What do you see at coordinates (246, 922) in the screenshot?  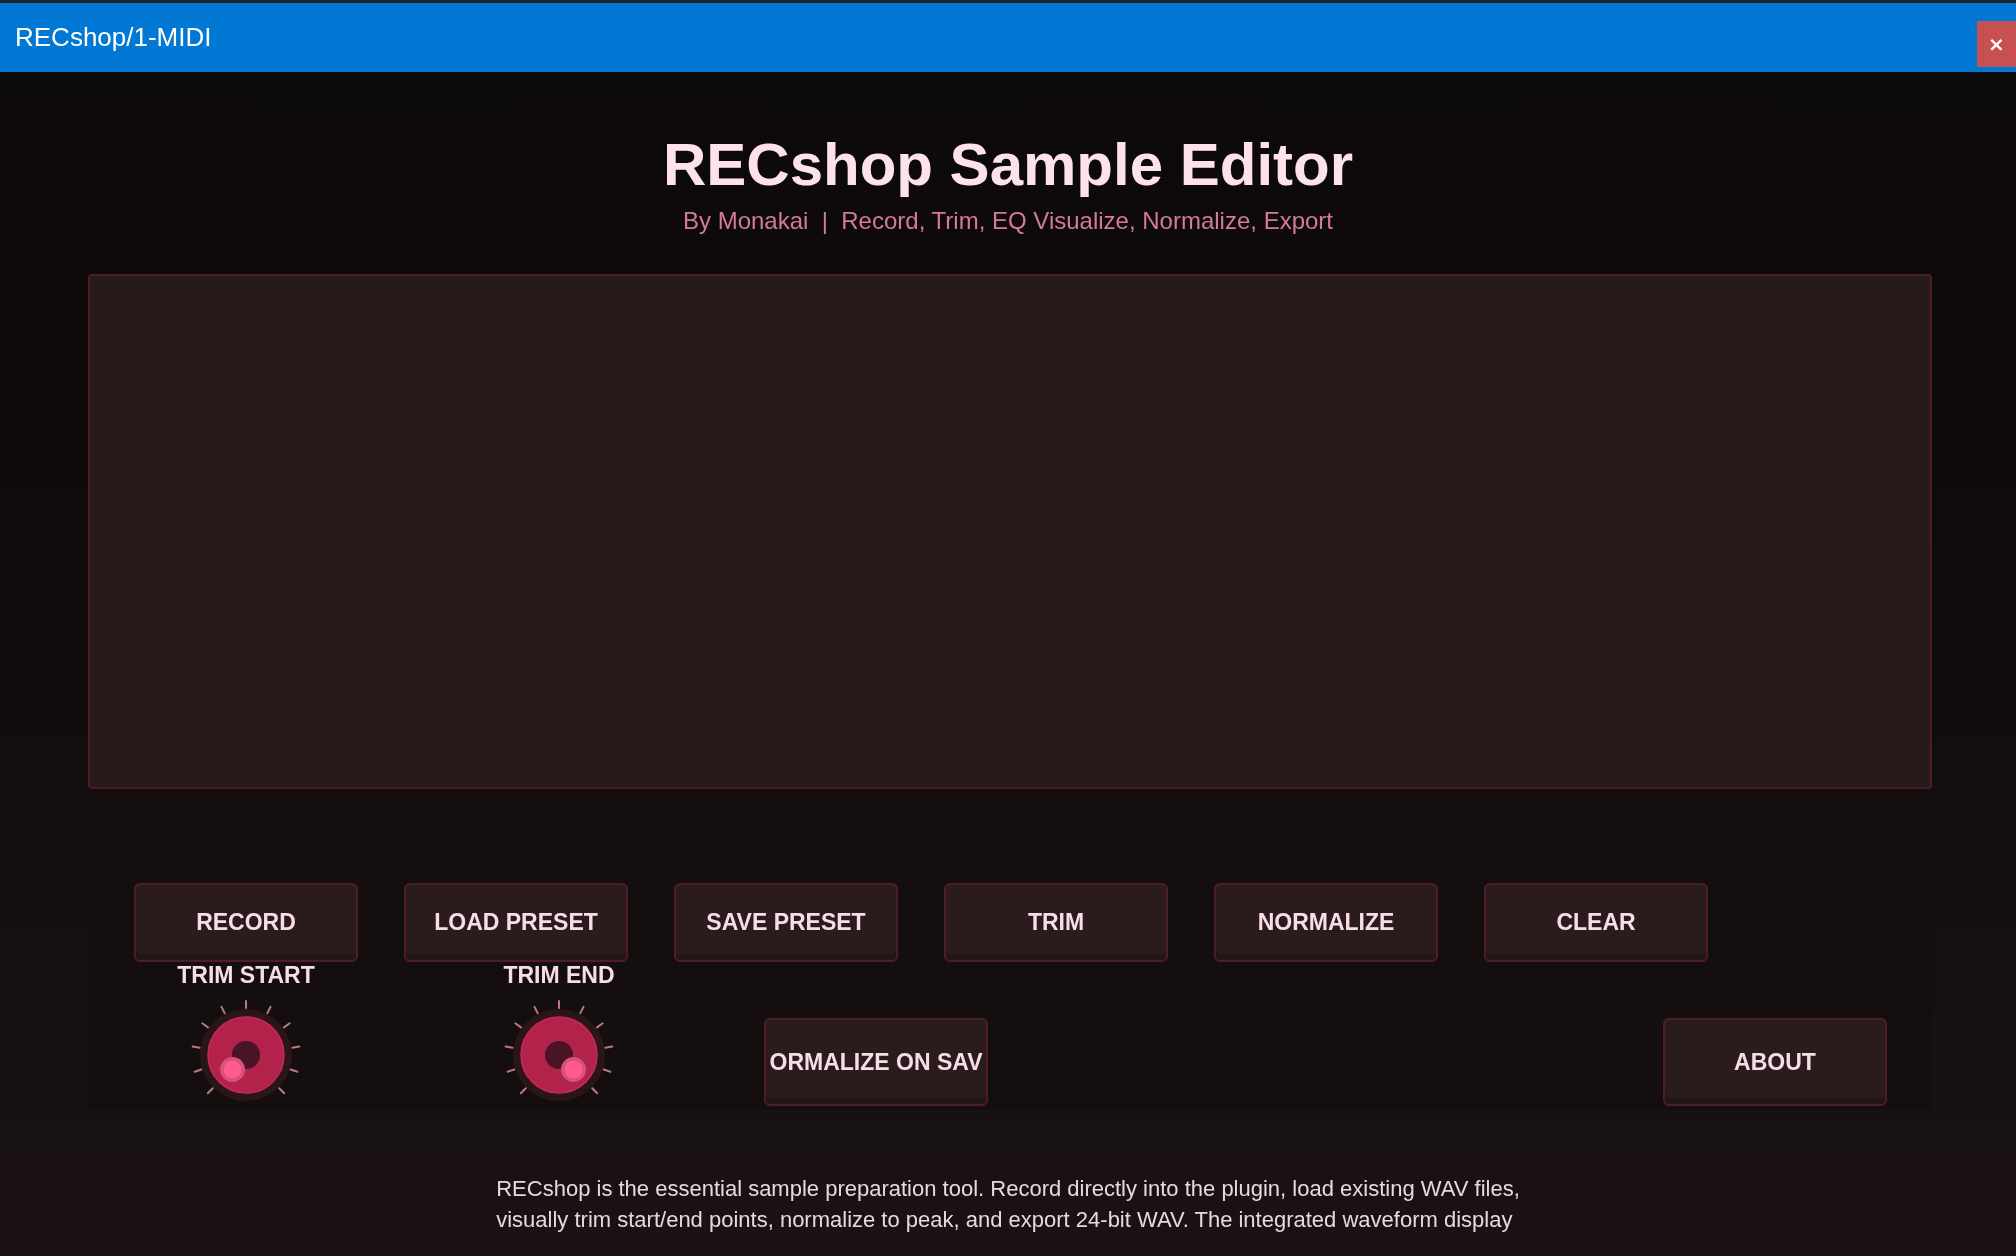 I see `action-button: RECORD` at bounding box center [246, 922].